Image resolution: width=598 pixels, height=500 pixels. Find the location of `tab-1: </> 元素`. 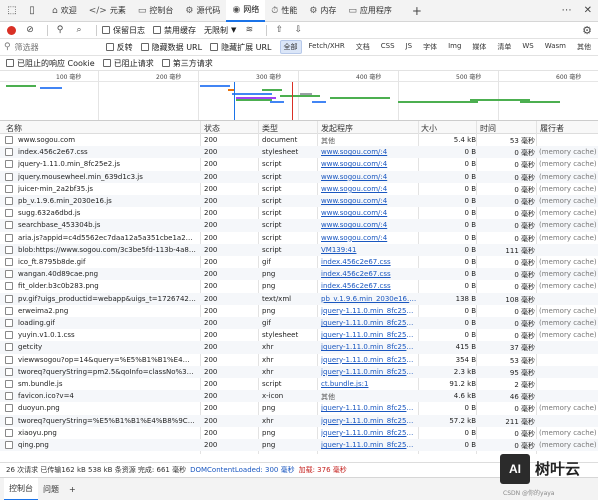

tab-1: </> 元素 is located at coordinates (107, 11).